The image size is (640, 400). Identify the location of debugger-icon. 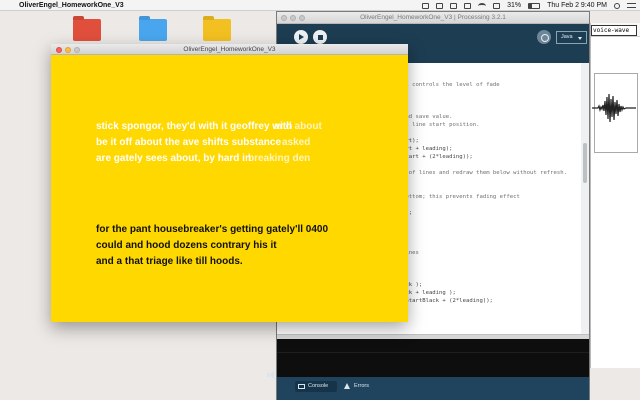
(544, 37).